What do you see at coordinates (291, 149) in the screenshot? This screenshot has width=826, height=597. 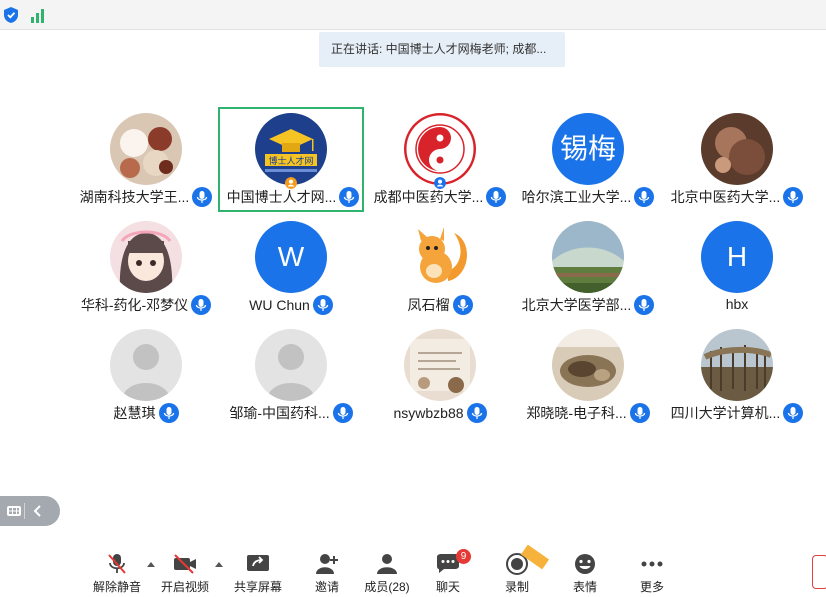 I see `avatar: 博士人才网` at bounding box center [291, 149].